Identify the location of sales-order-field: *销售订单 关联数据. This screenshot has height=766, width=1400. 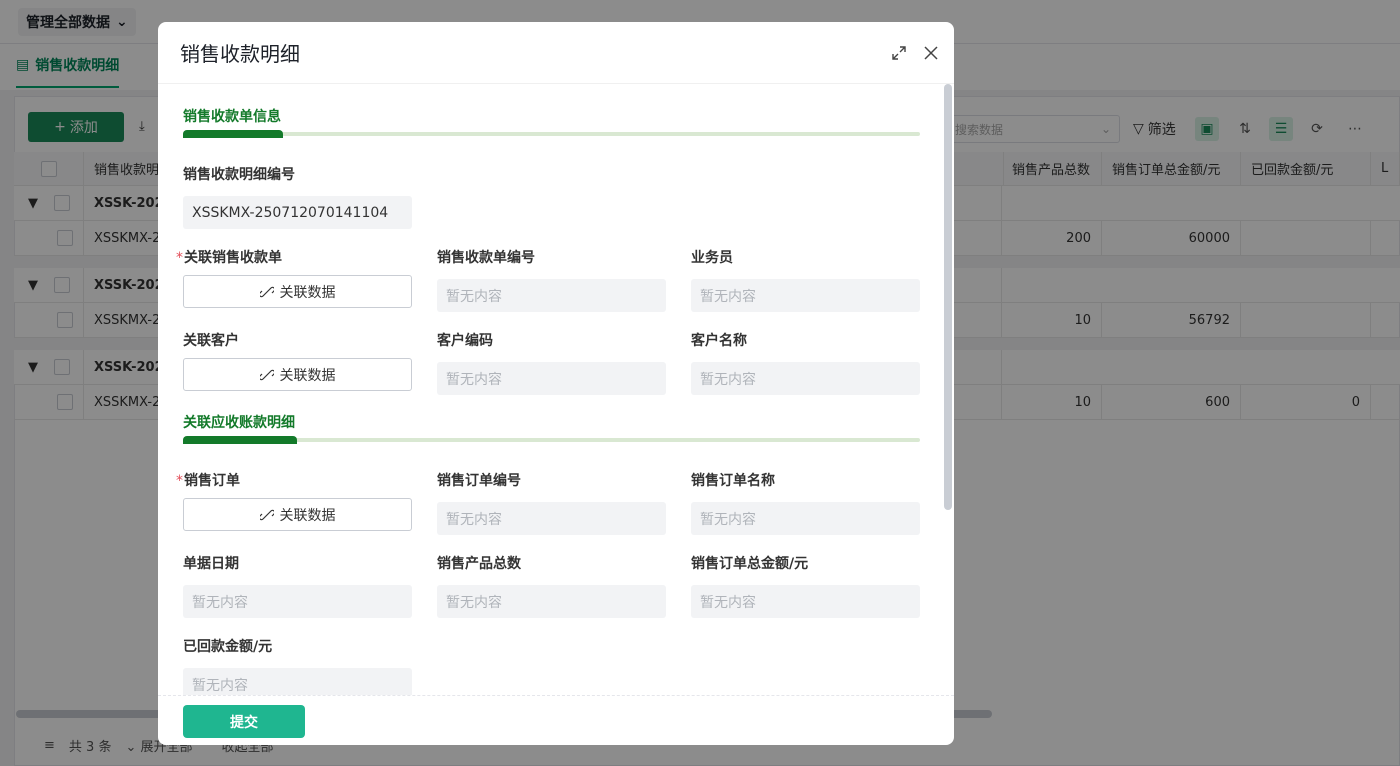
(294, 500).